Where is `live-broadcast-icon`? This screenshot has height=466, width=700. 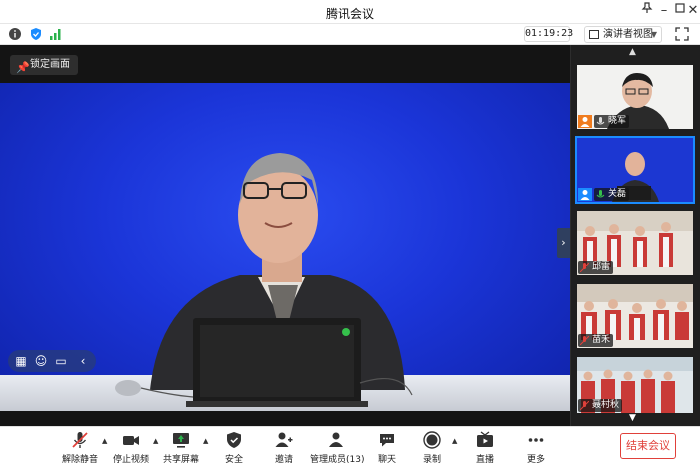 live-broadcast-icon is located at coordinates (485, 440).